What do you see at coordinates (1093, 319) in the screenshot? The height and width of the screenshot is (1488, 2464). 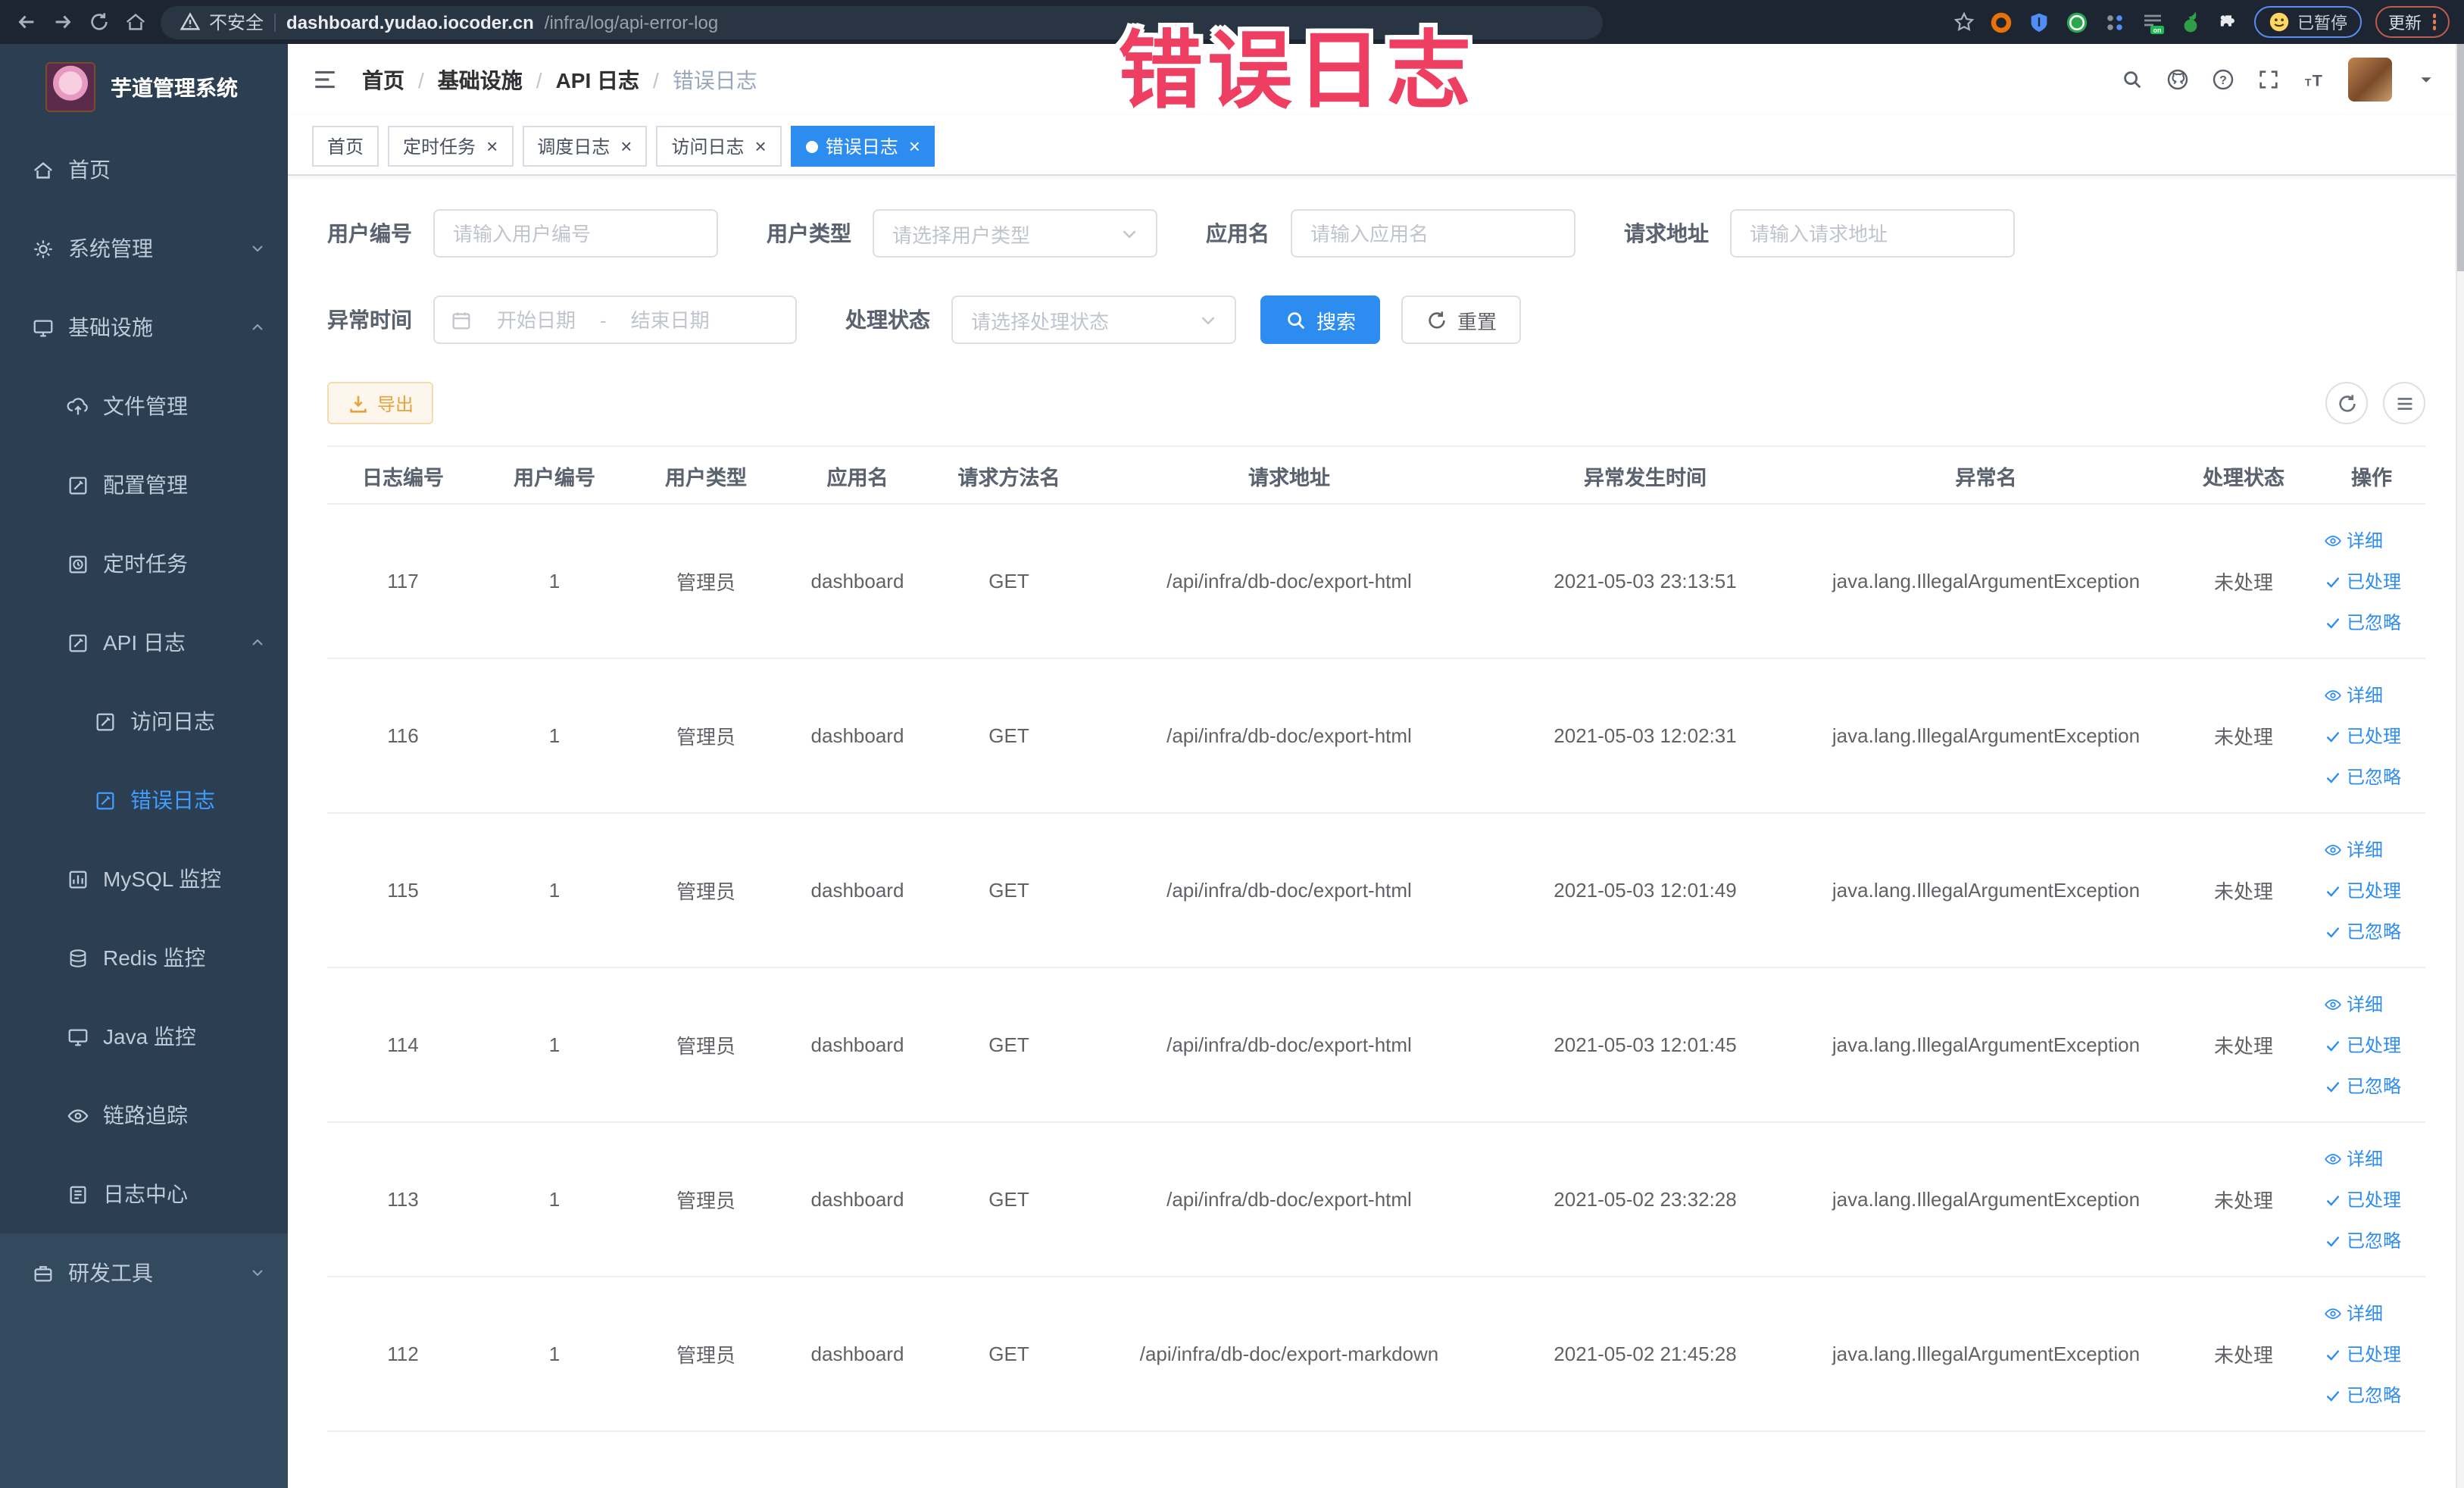 I see `process-status-select: 请选择处理状态` at bounding box center [1093, 319].